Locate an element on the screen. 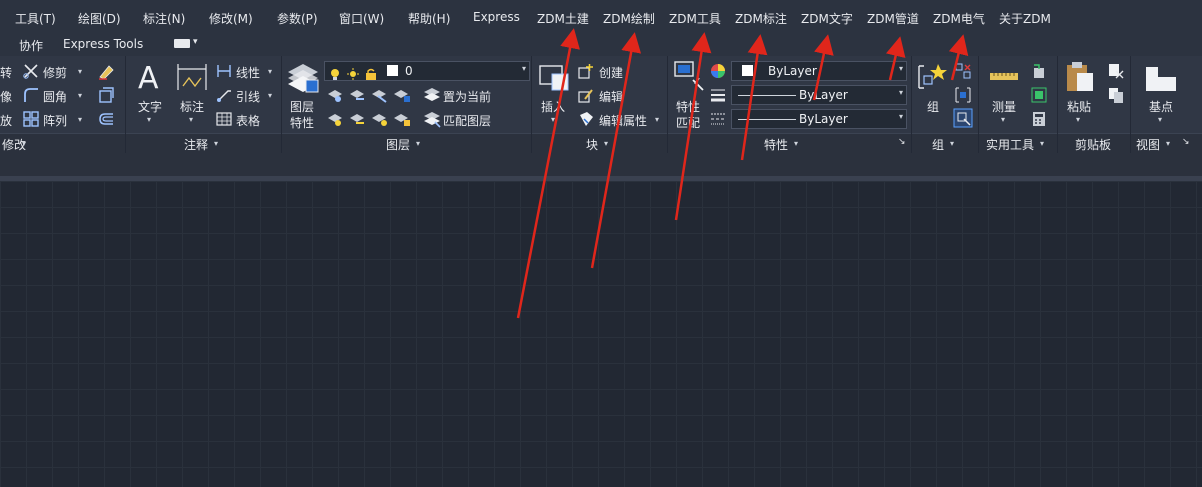 The image size is (1202, 487). paste-icon is located at coordinates (1080, 77).